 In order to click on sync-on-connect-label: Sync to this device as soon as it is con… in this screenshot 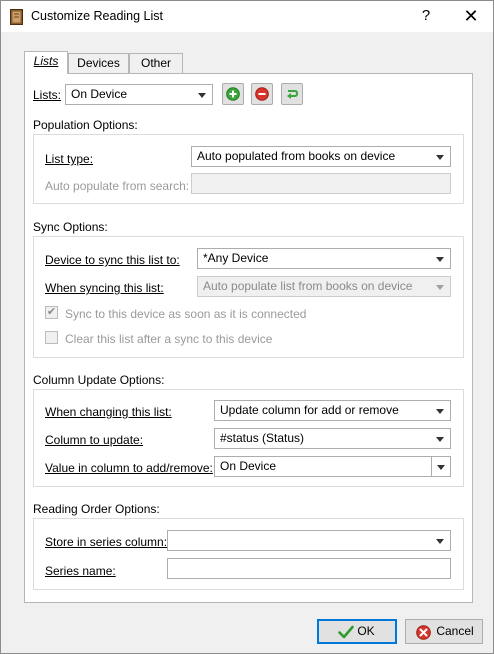, I will do `click(186, 314)`.